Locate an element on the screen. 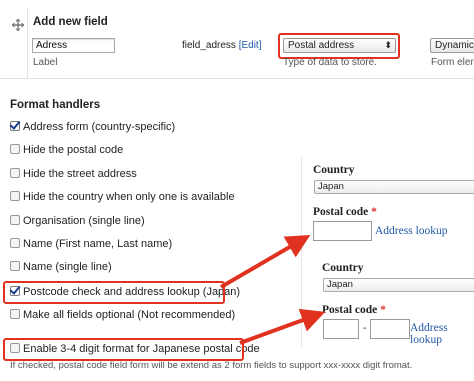  format-handlers-title: Format handlers is located at coordinates (55, 105).